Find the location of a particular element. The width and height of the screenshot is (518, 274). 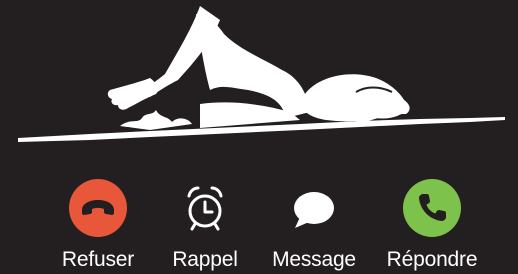

remind-me-button: Rappel is located at coordinates (205, 225).